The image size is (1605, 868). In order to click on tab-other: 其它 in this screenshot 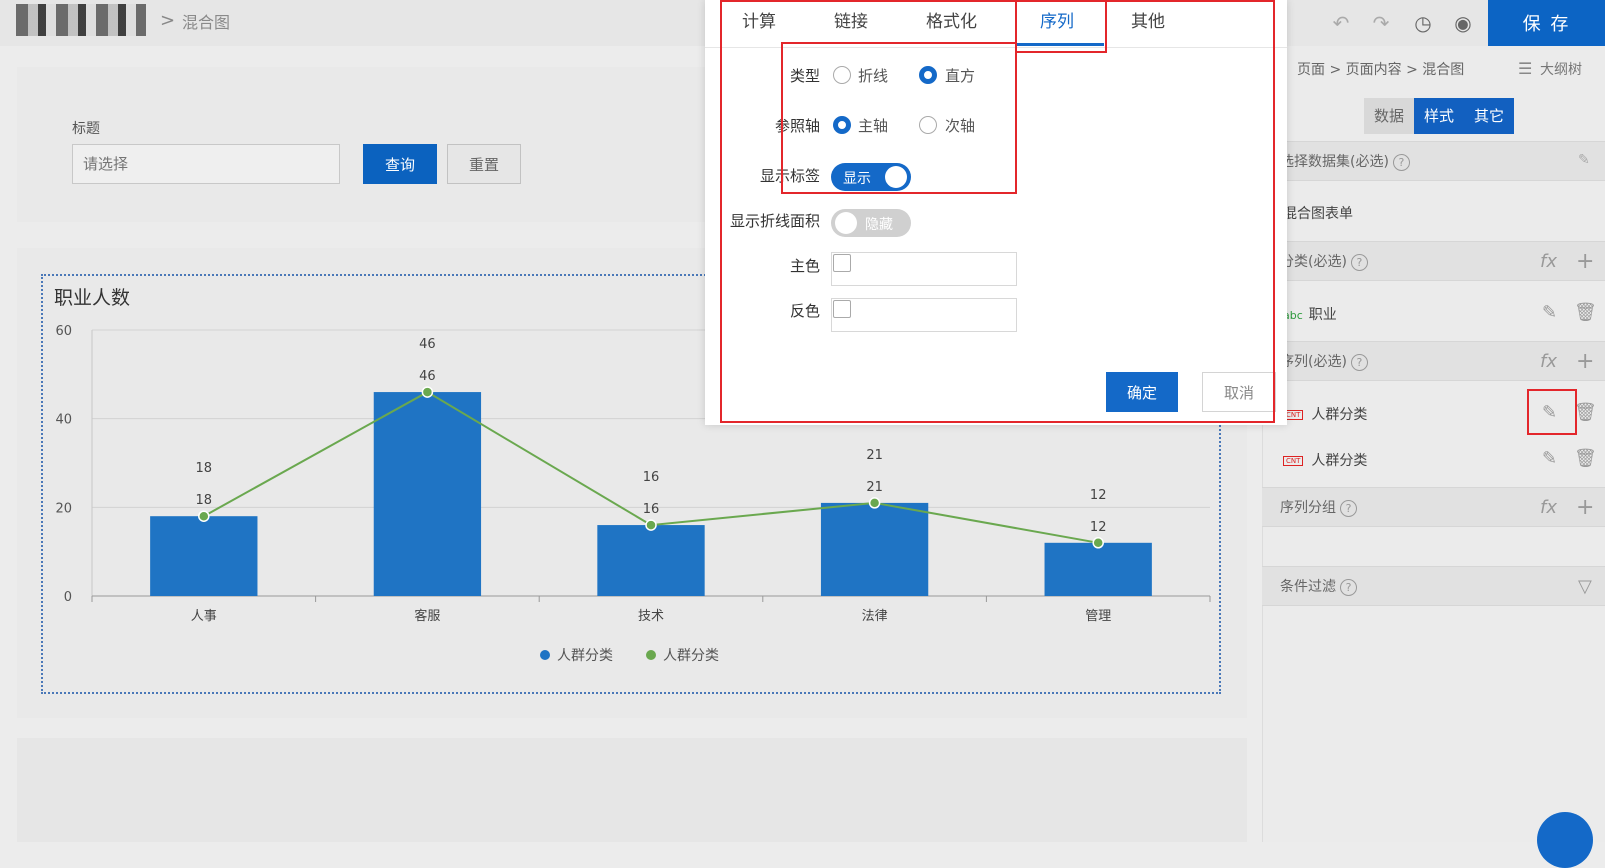, I will do `click(1489, 116)`.